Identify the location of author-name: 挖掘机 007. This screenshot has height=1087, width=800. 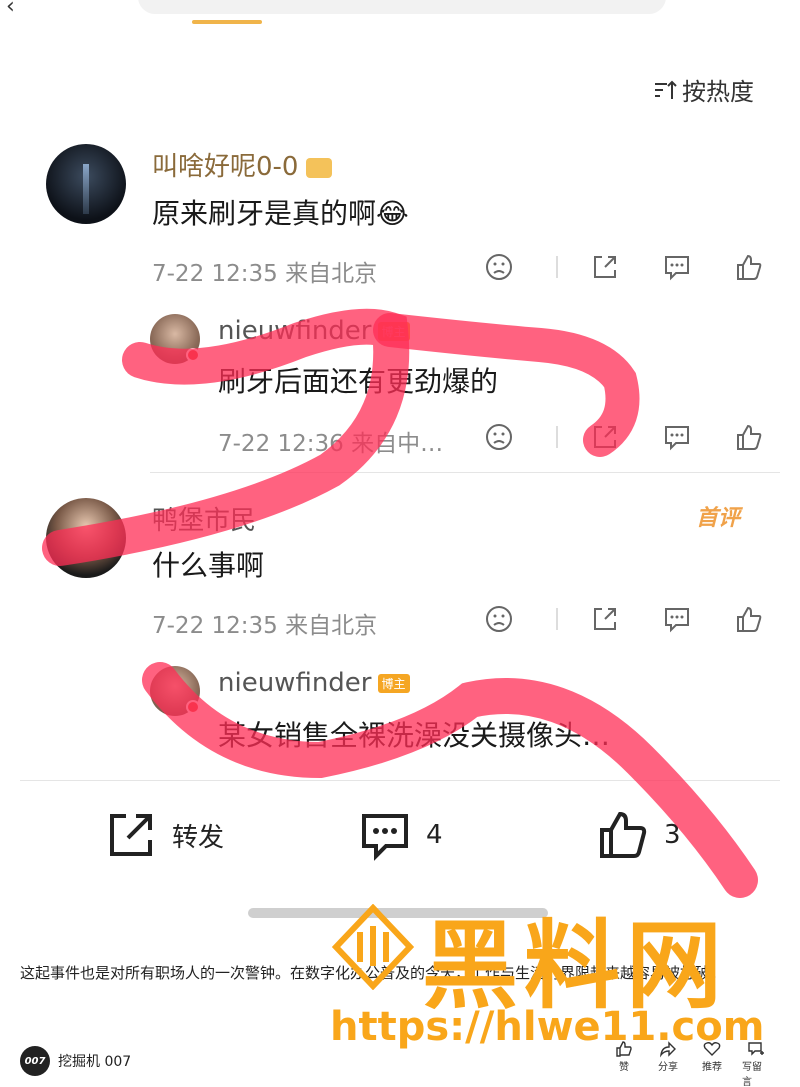
(95, 1062).